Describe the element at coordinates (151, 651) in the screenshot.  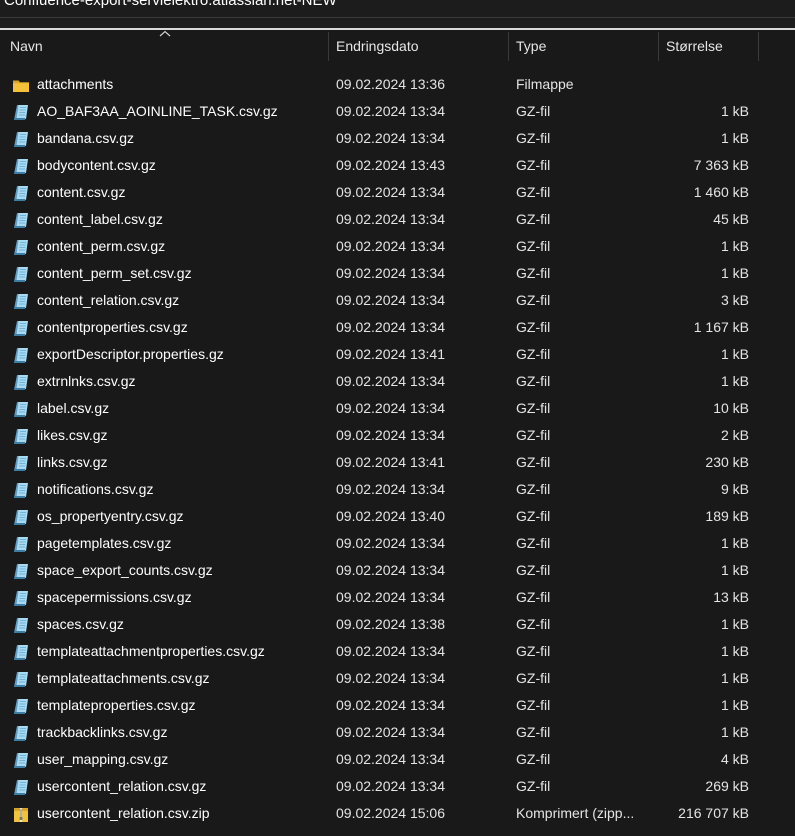
I see `file-name: templateattachmentproperties.csv.gz` at that location.